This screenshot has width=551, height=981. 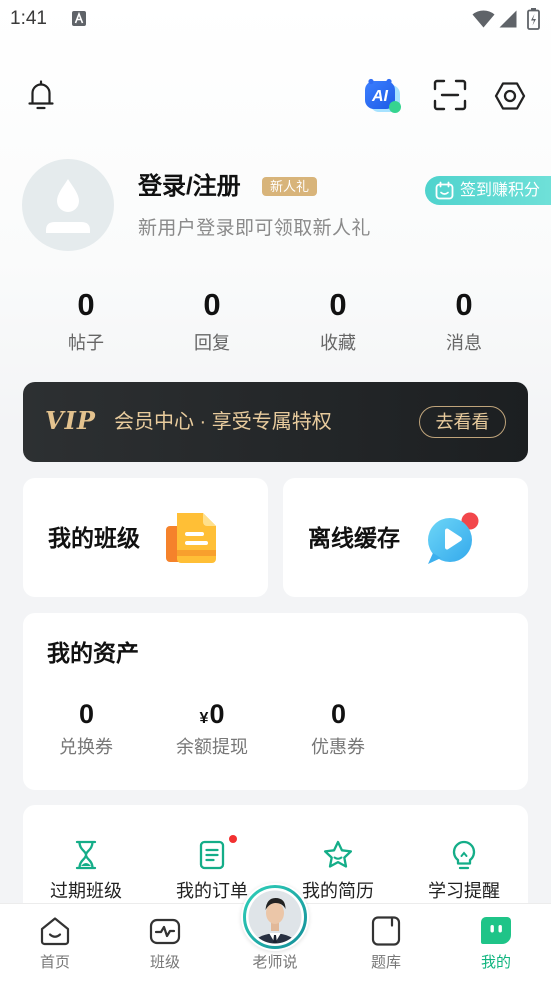 What do you see at coordinates (204, 718) in the screenshot?
I see `asset-currency: ¥` at bounding box center [204, 718].